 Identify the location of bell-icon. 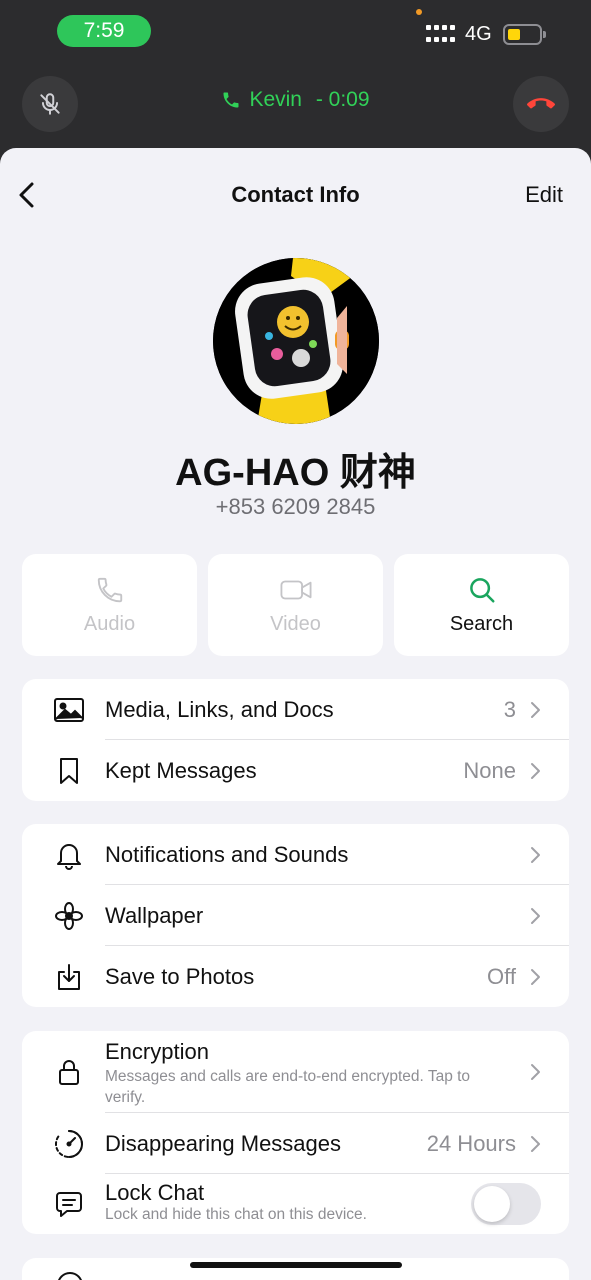
(69, 855).